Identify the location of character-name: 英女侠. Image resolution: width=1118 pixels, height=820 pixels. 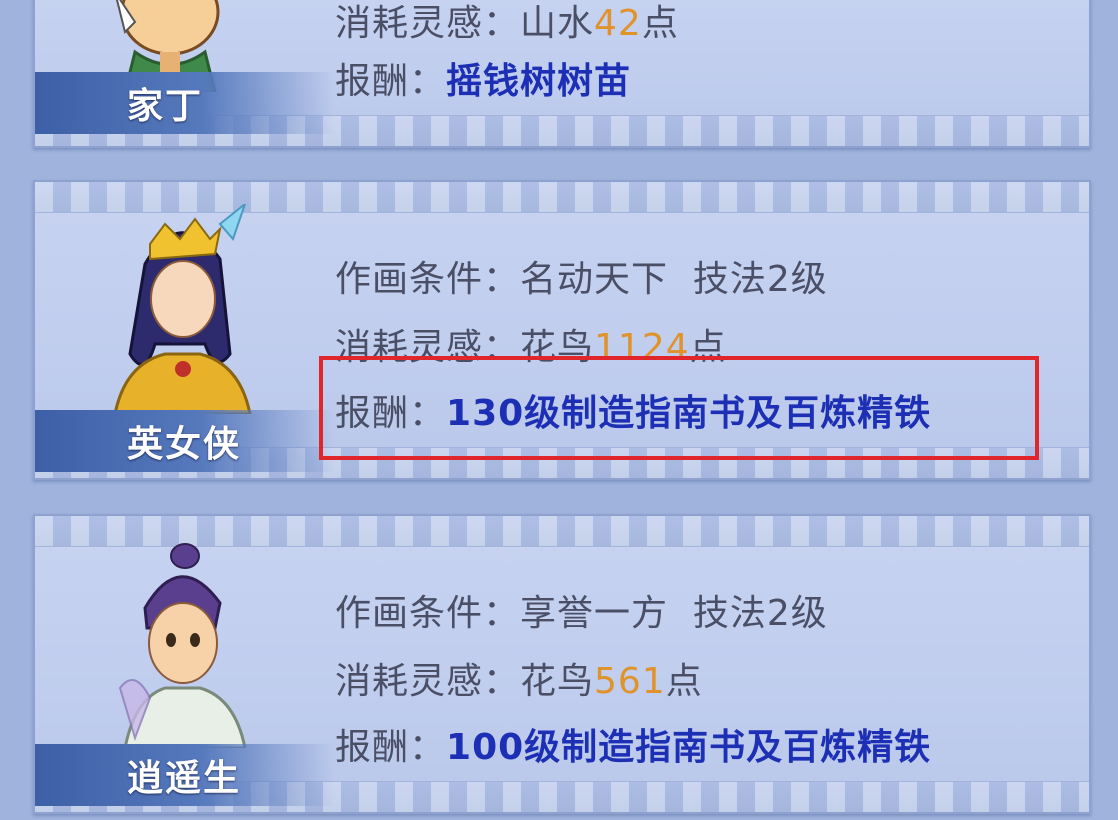
(185, 441).